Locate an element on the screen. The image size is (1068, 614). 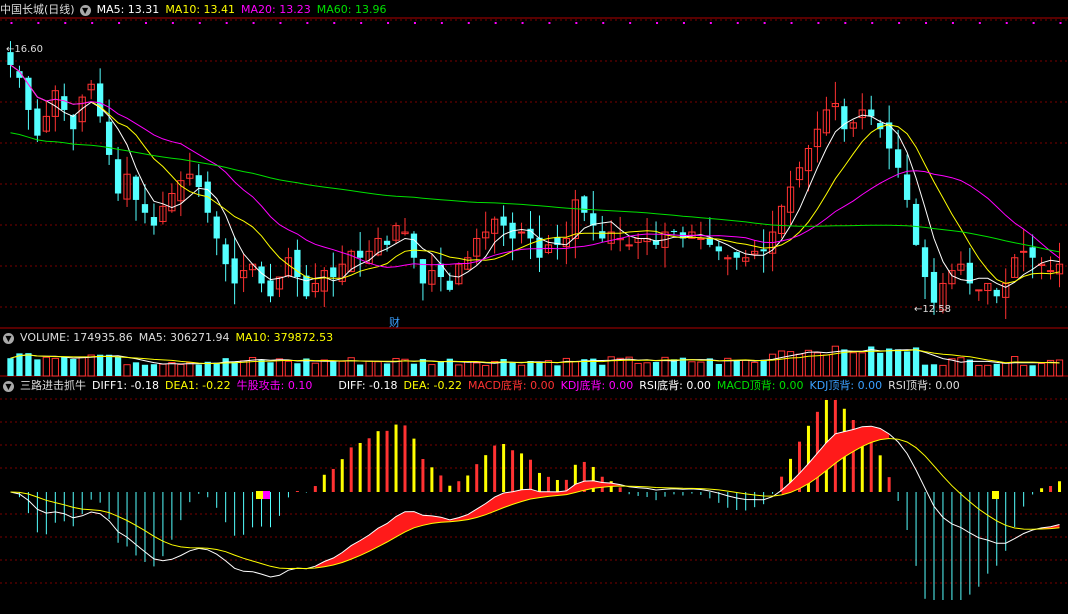
macd-top-label: MACD顶背: 0.00 is located at coordinates (760, 385).